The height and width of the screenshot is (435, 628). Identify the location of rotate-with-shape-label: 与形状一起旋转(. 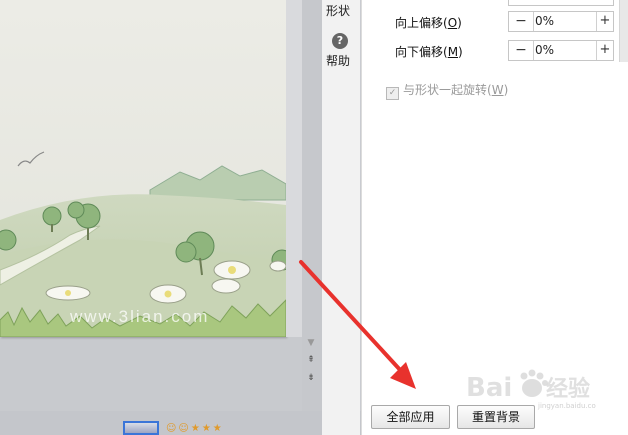
(447, 90).